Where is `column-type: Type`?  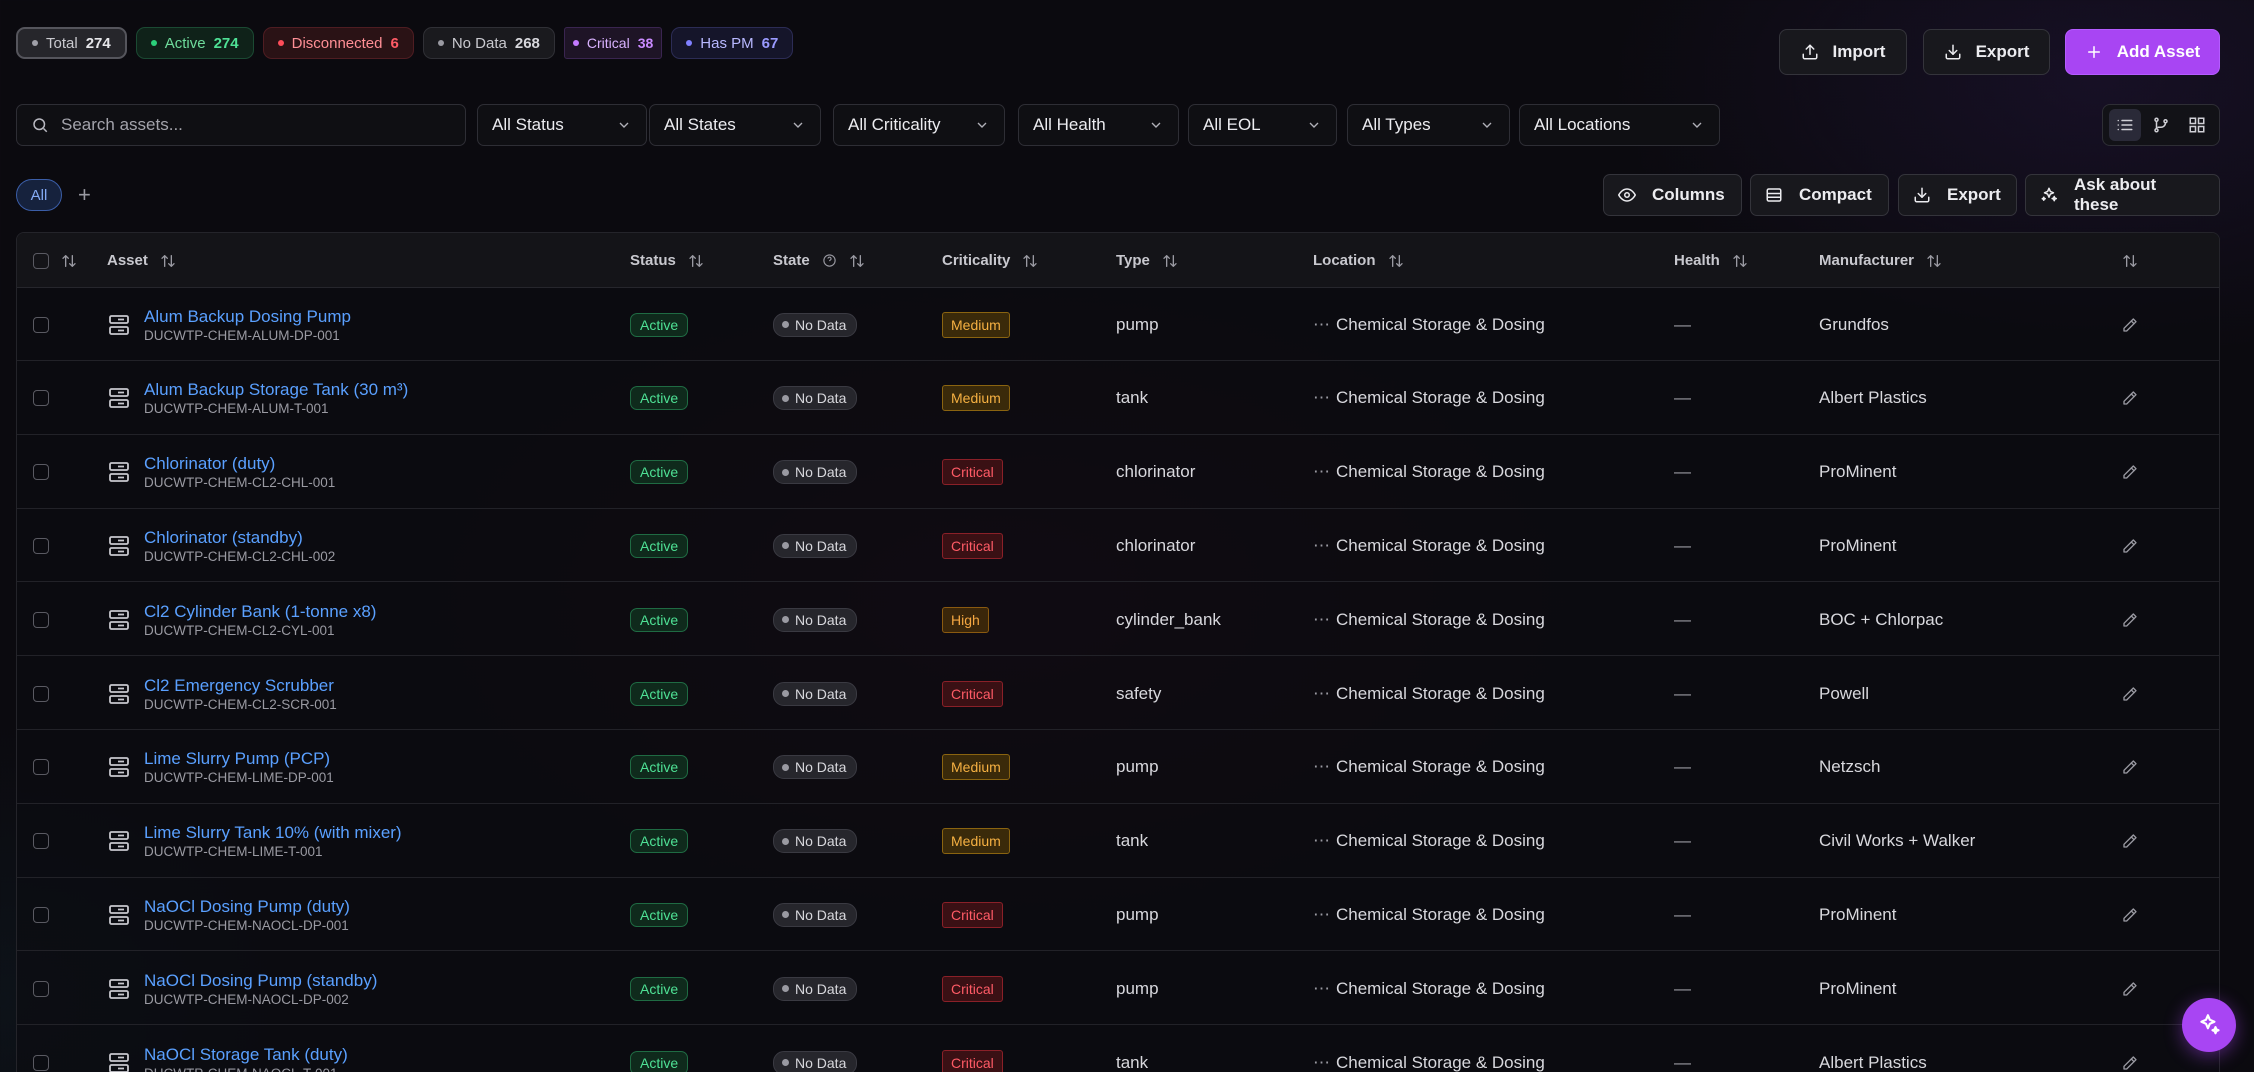
column-type: Type is located at coordinates (1147, 260).